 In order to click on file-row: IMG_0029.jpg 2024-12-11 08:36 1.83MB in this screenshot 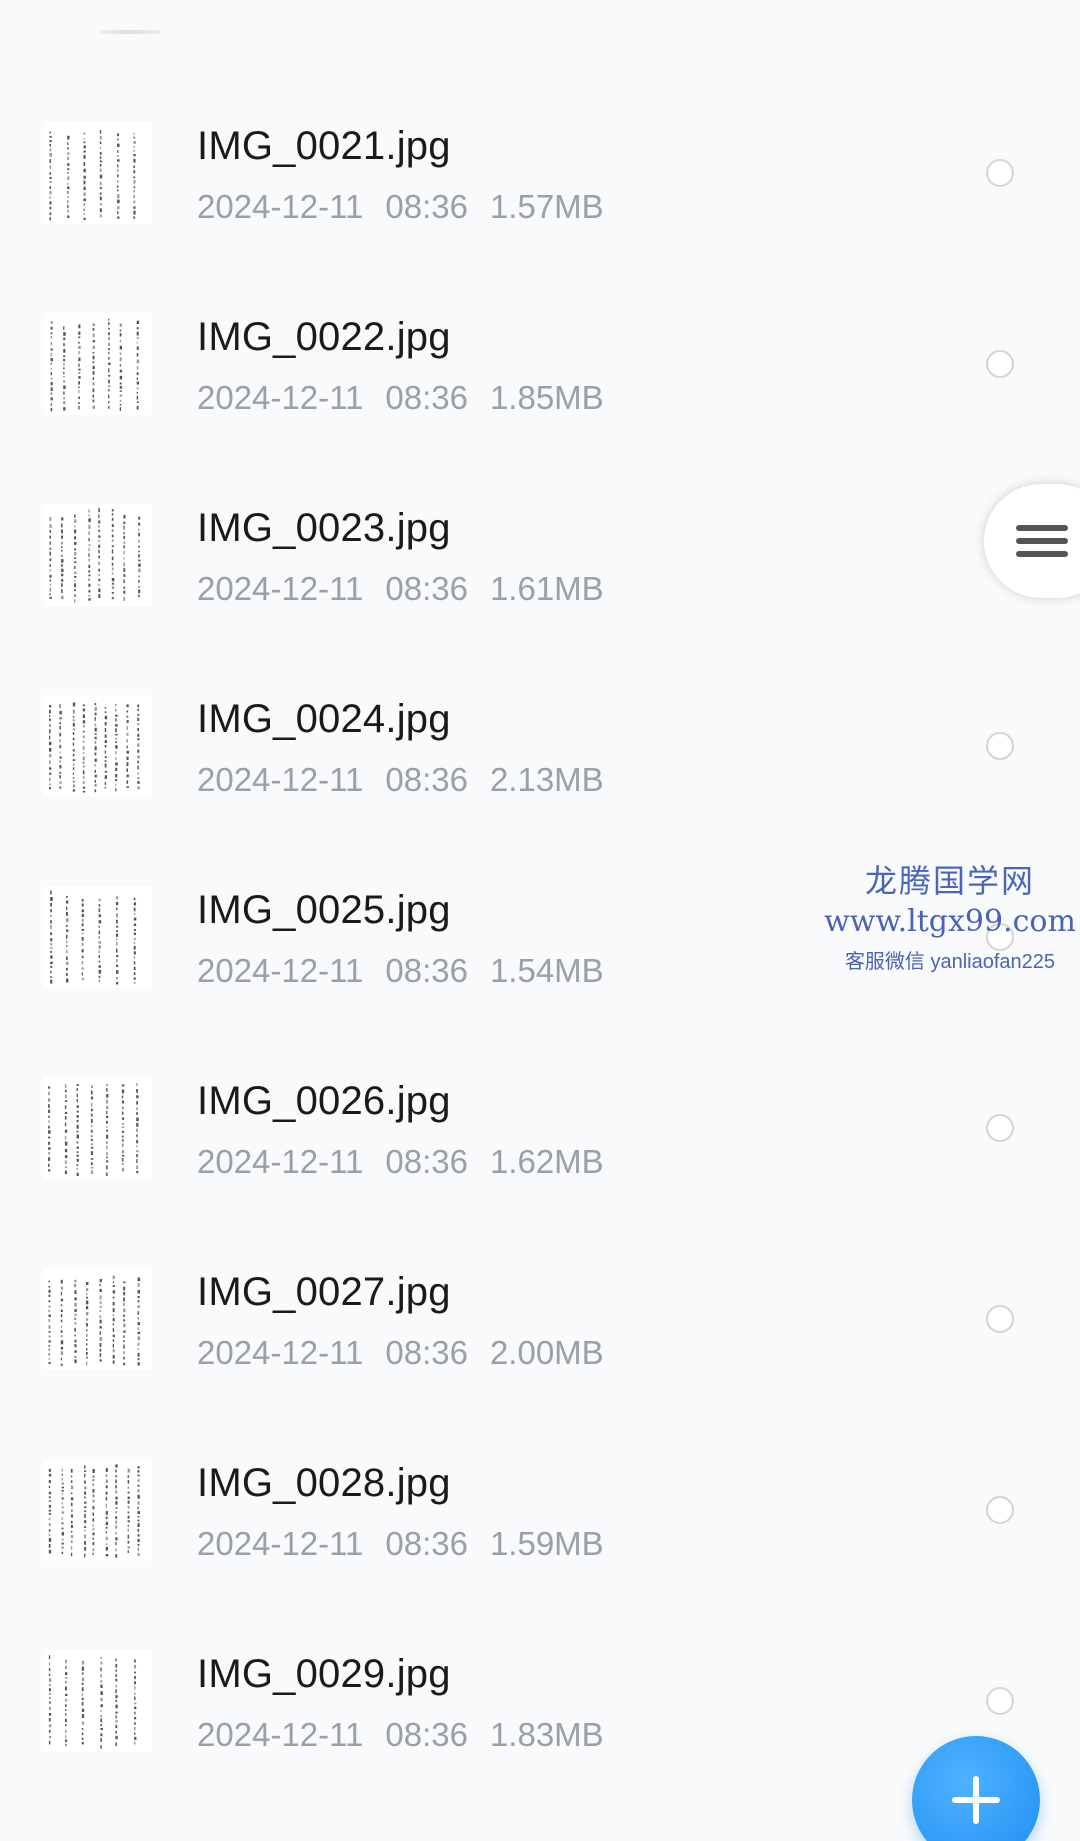, I will do `click(540, 1701)`.